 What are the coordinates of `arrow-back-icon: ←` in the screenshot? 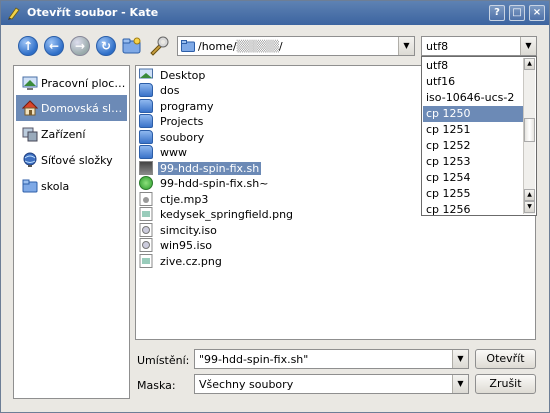 It's located at (54, 46).